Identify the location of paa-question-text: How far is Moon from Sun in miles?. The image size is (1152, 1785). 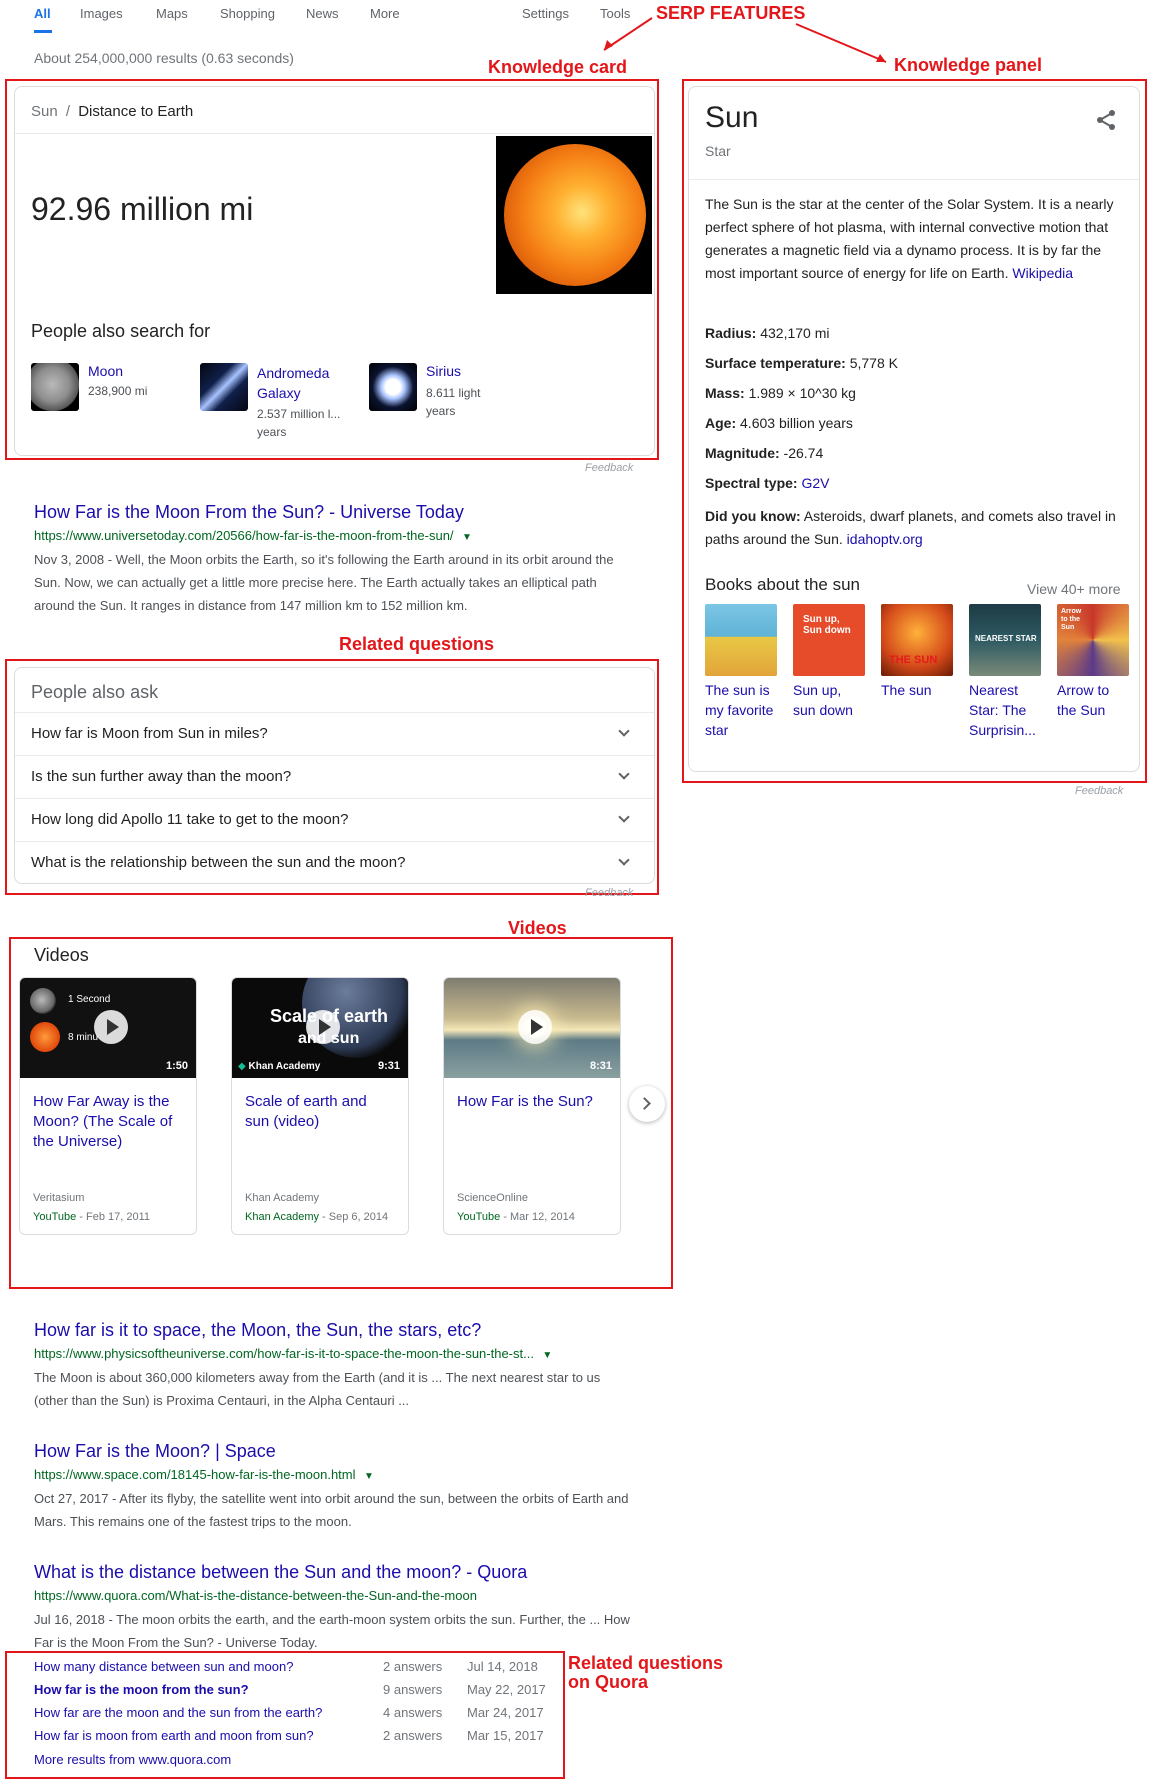
(149, 733).